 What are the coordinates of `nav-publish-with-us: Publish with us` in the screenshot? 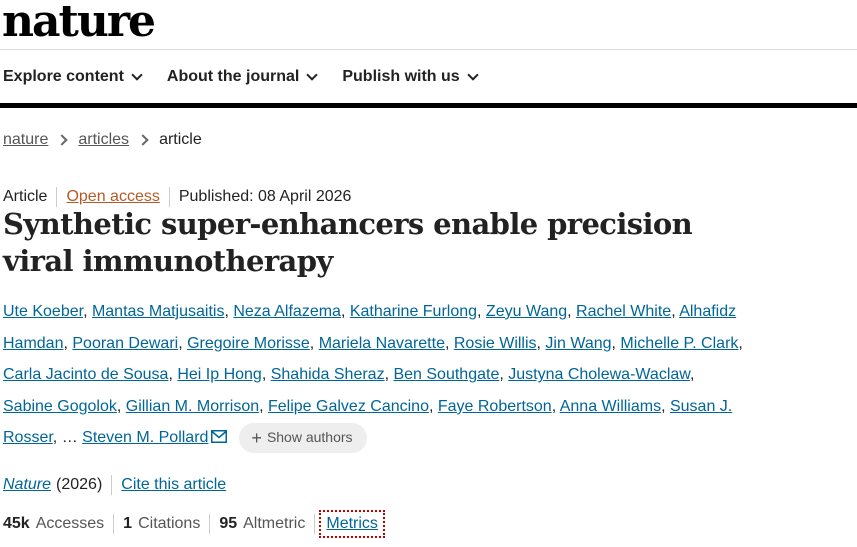 It's located at (410, 77).